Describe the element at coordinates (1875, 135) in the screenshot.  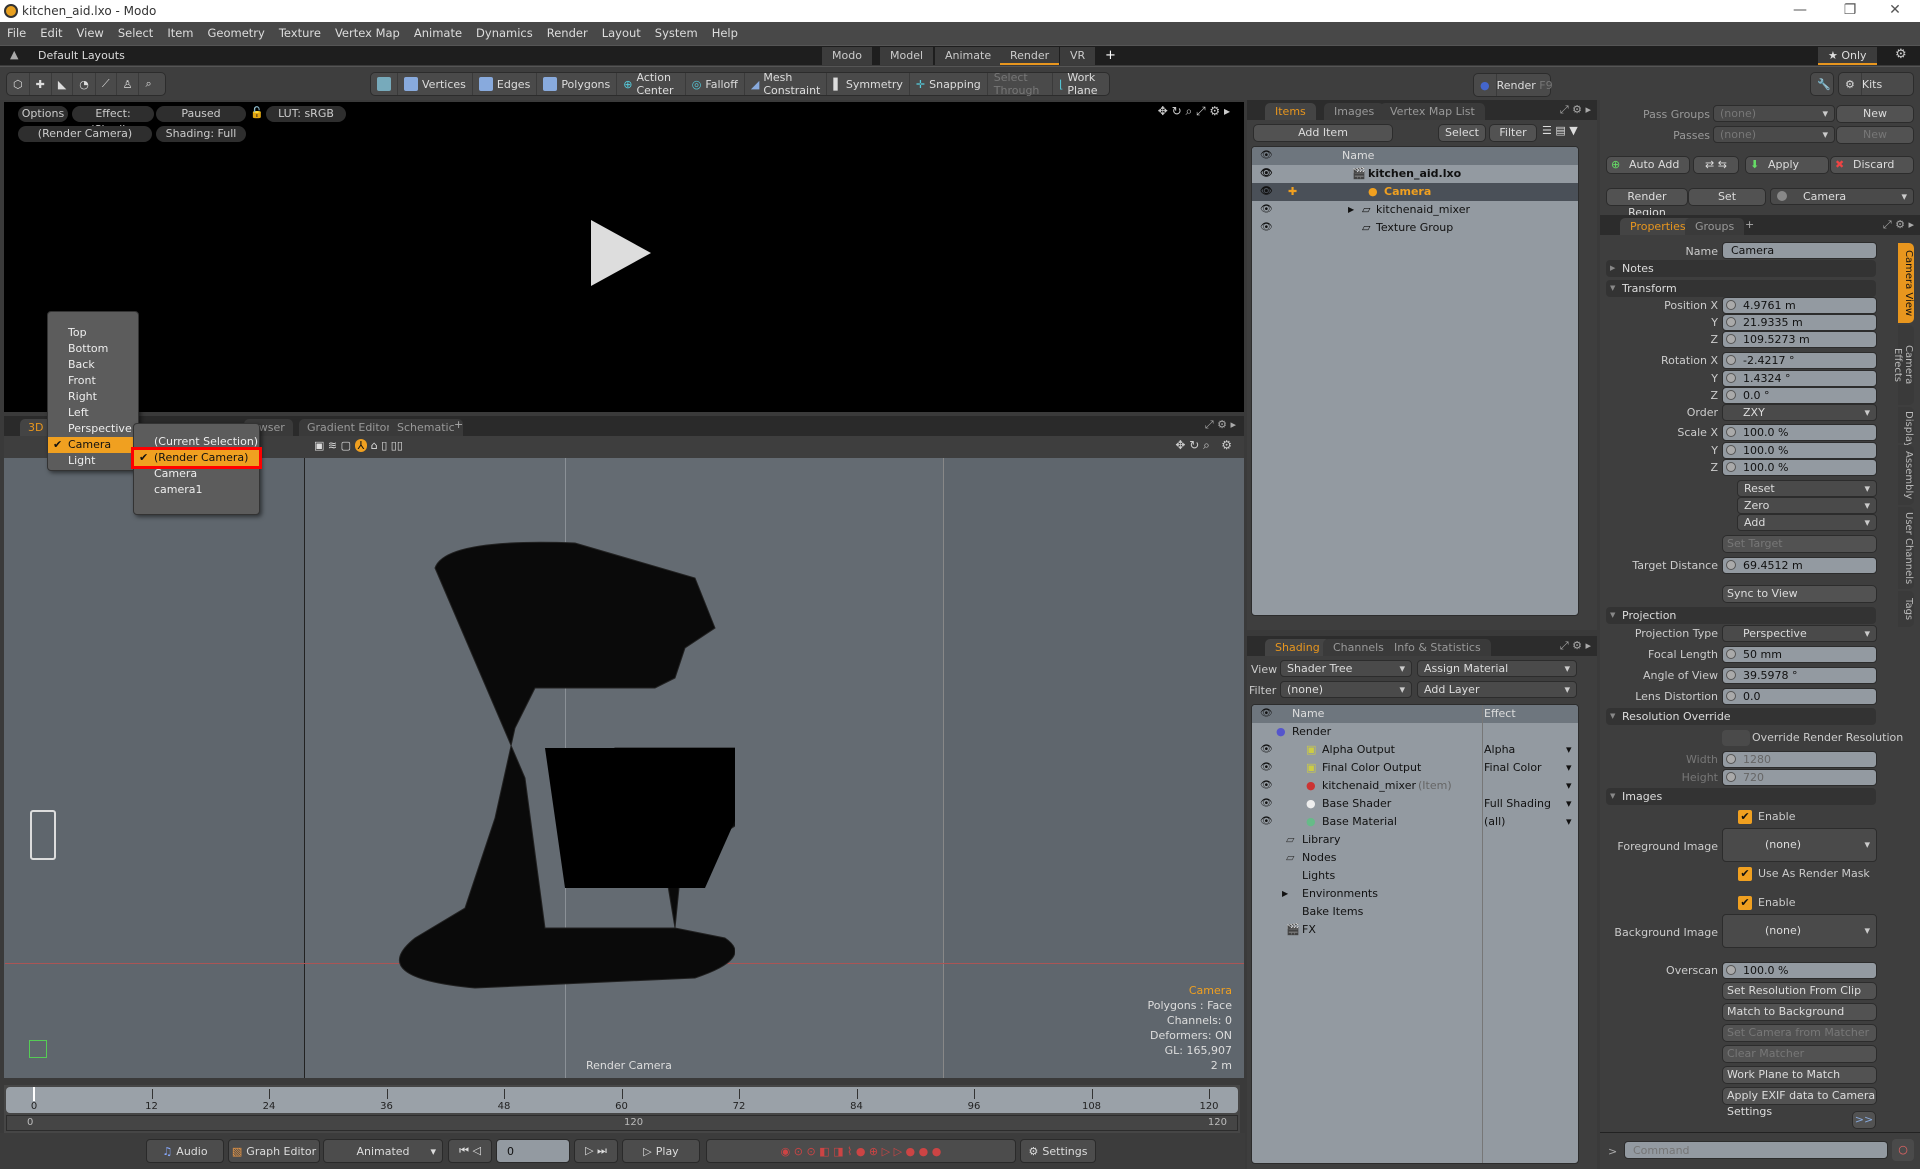
I see `new-pass-button: New` at that location.